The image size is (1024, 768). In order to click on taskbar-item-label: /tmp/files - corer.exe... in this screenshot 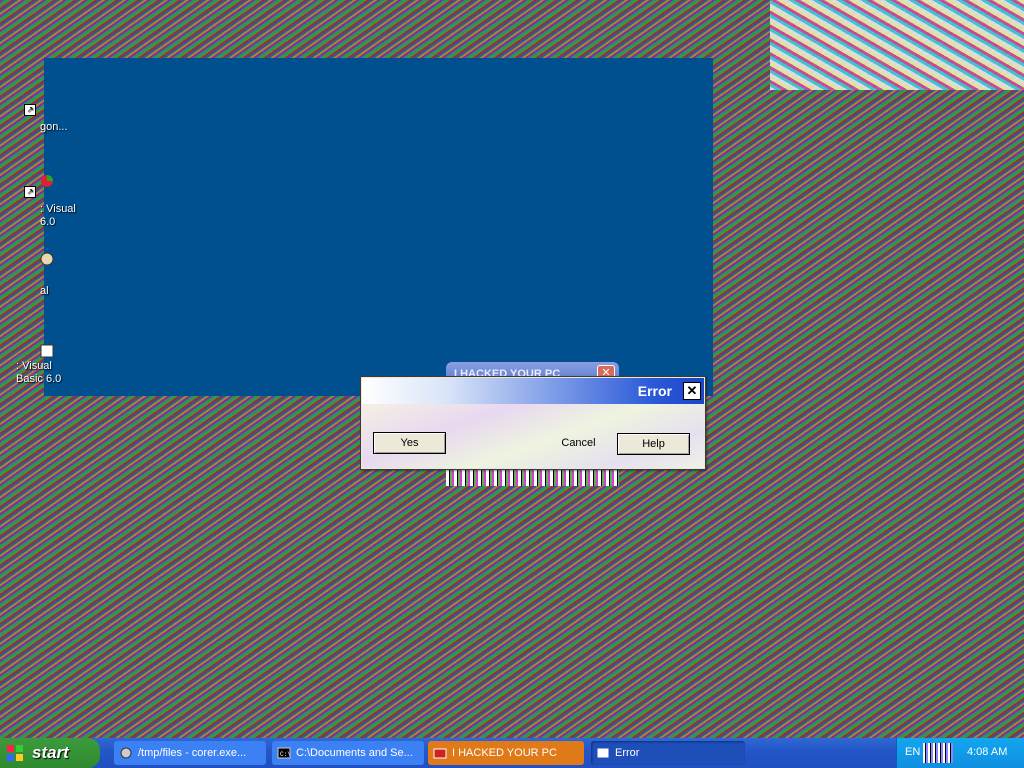, I will do `click(192, 753)`.